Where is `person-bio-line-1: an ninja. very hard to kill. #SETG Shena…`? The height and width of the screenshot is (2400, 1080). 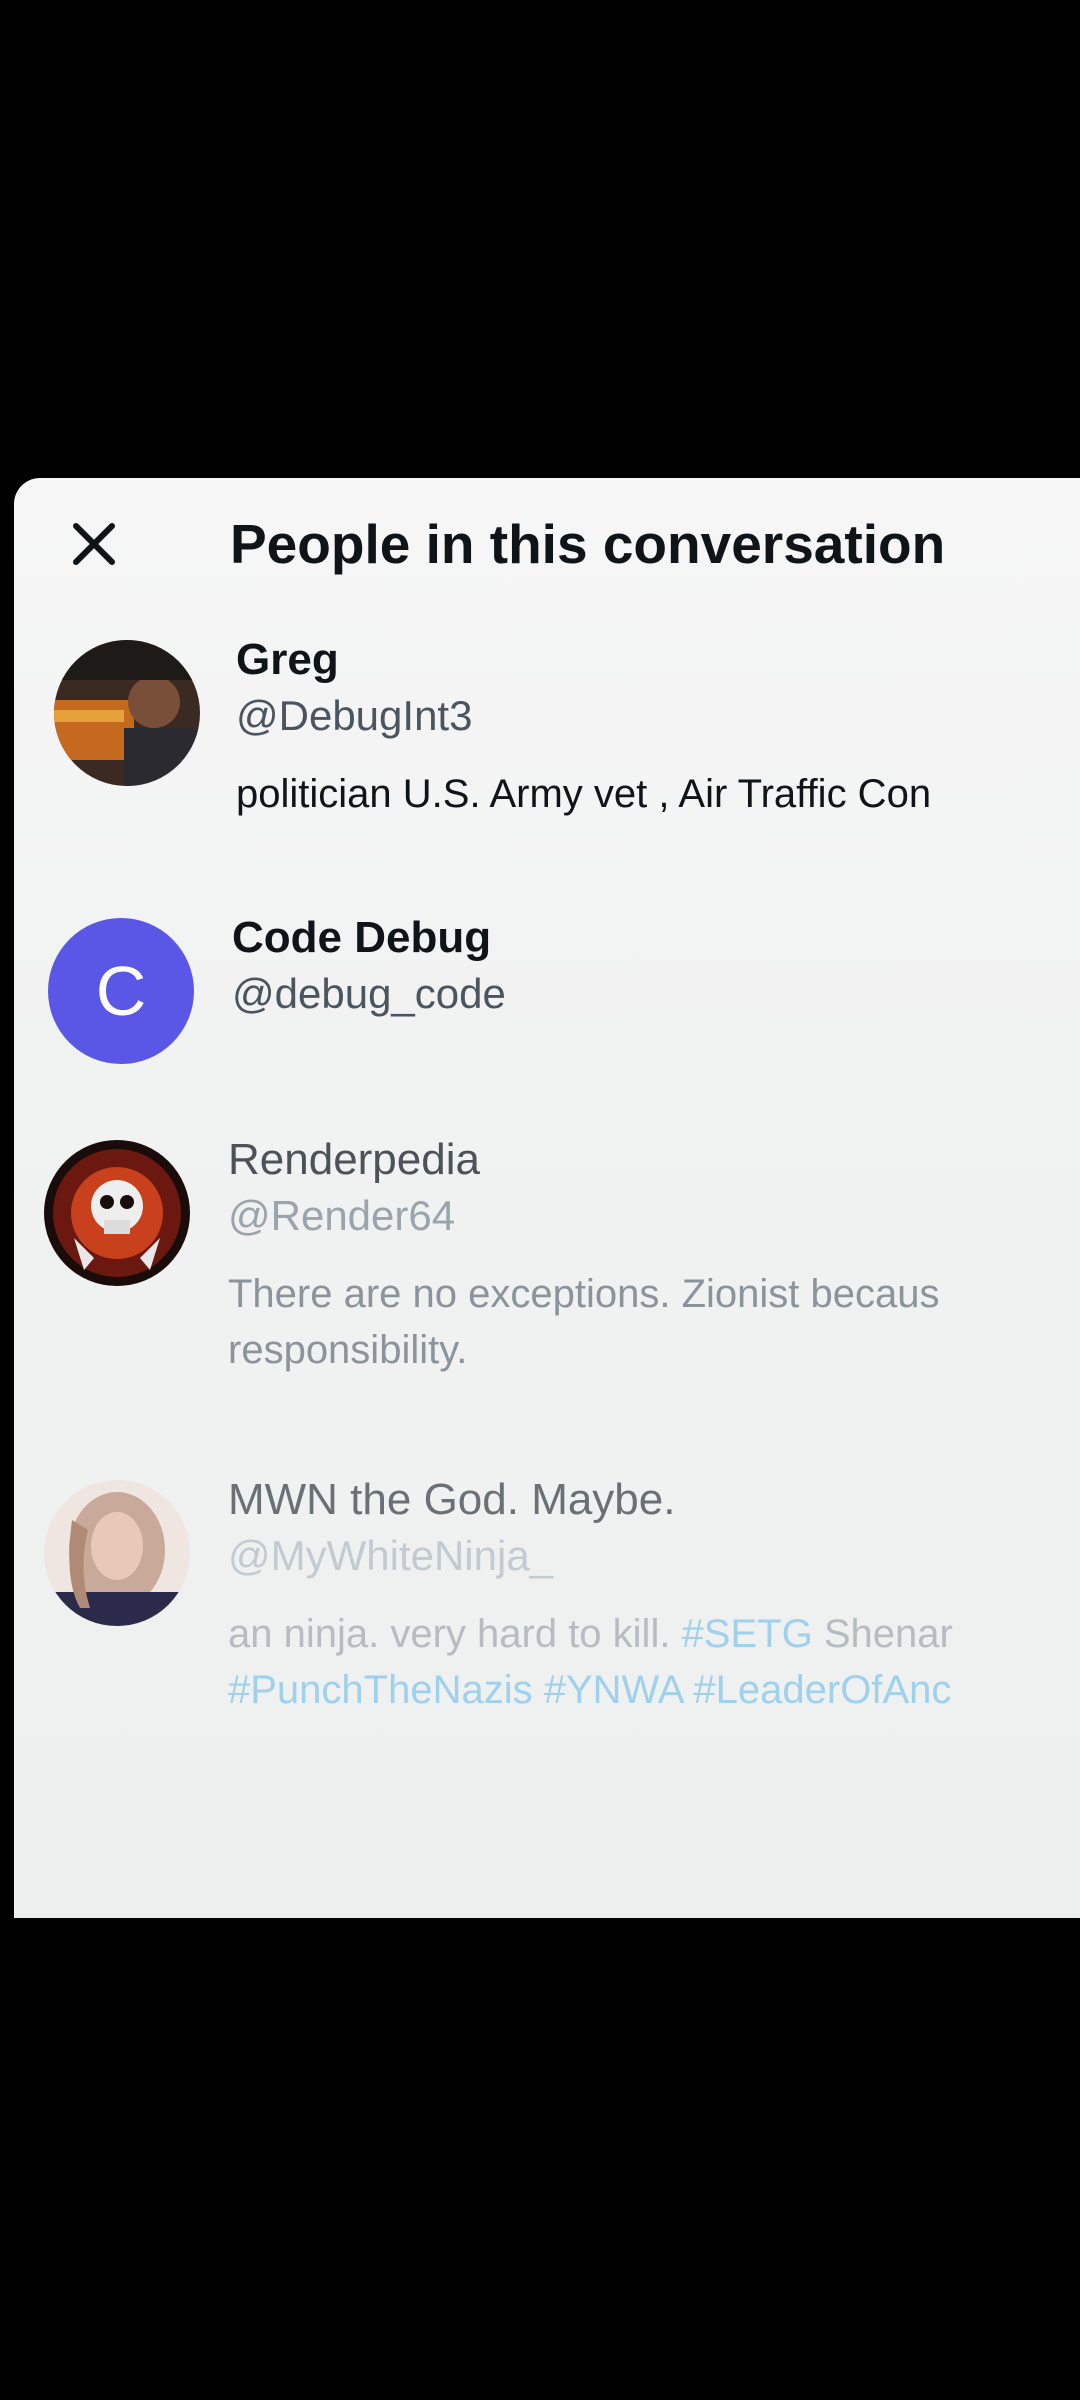
person-bio-line-1: an ninja. very hard to kill. #SETG Shena… is located at coordinates (590, 1634).